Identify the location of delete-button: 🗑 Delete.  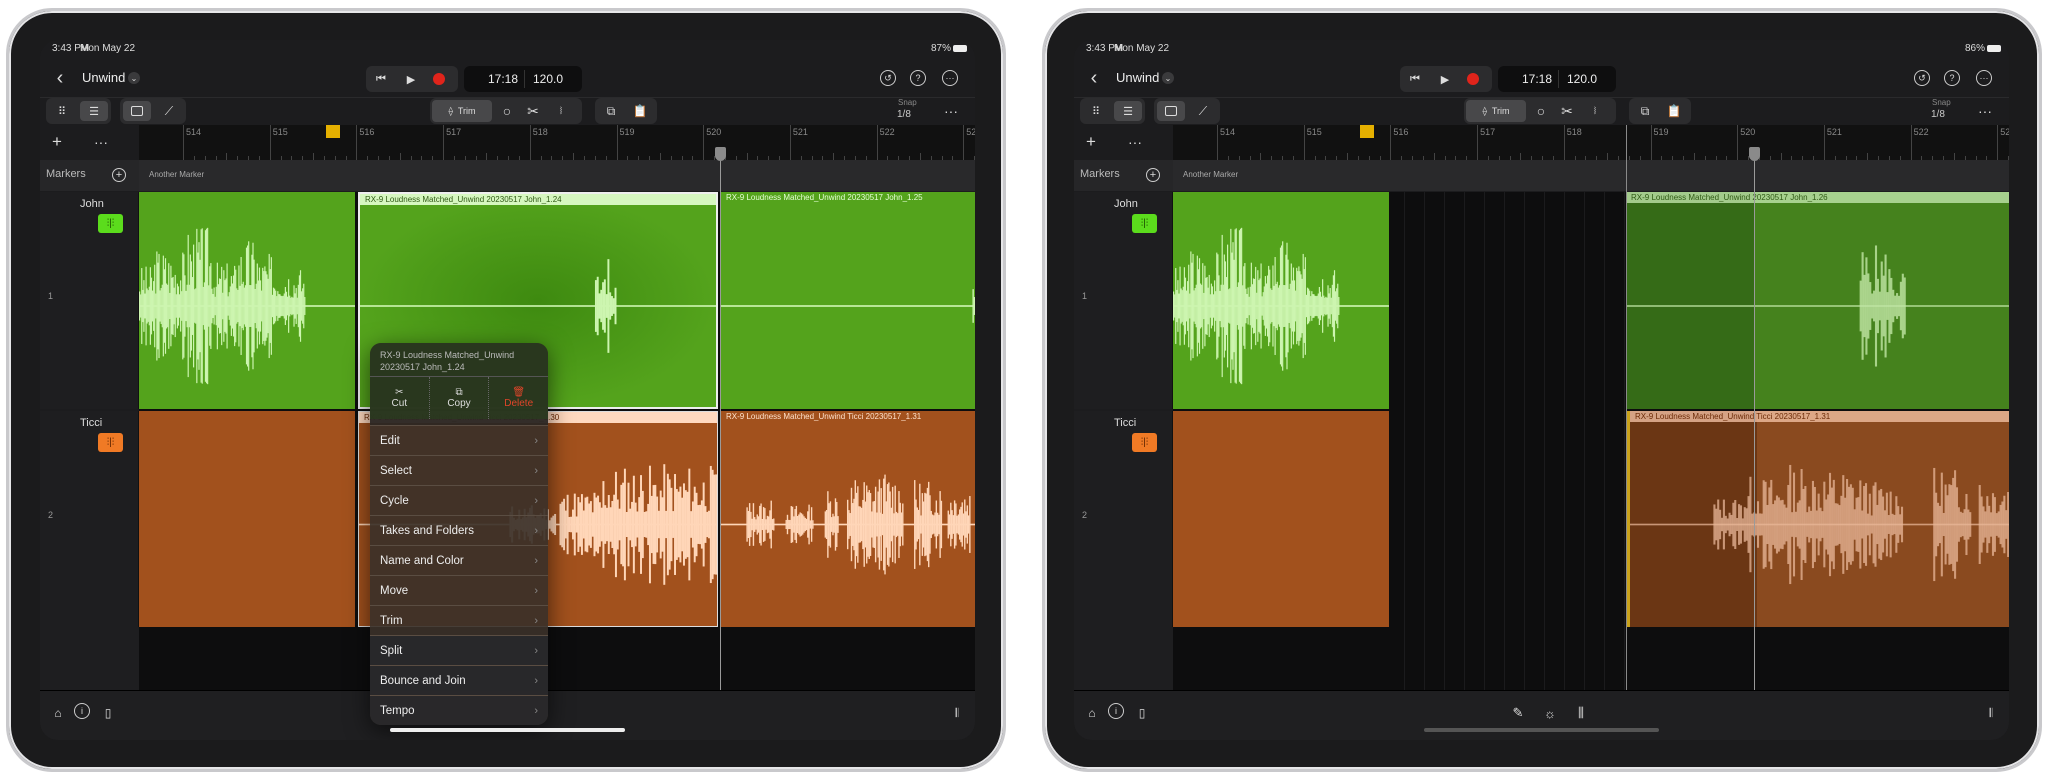
(518, 398).